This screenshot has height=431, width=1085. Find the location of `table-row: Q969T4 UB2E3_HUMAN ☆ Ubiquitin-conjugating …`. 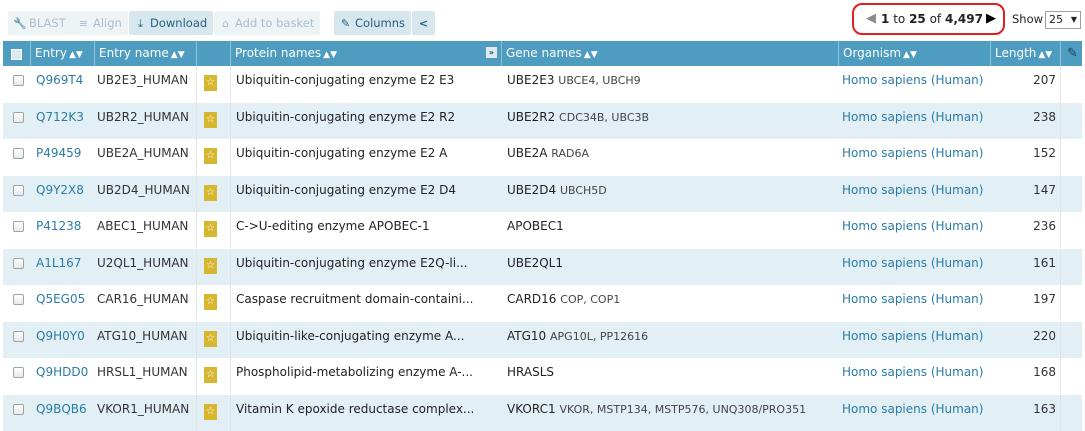

table-row: Q969T4 UB2E3_HUMAN ☆ Ubiquitin-conjugating … is located at coordinates (542, 84).